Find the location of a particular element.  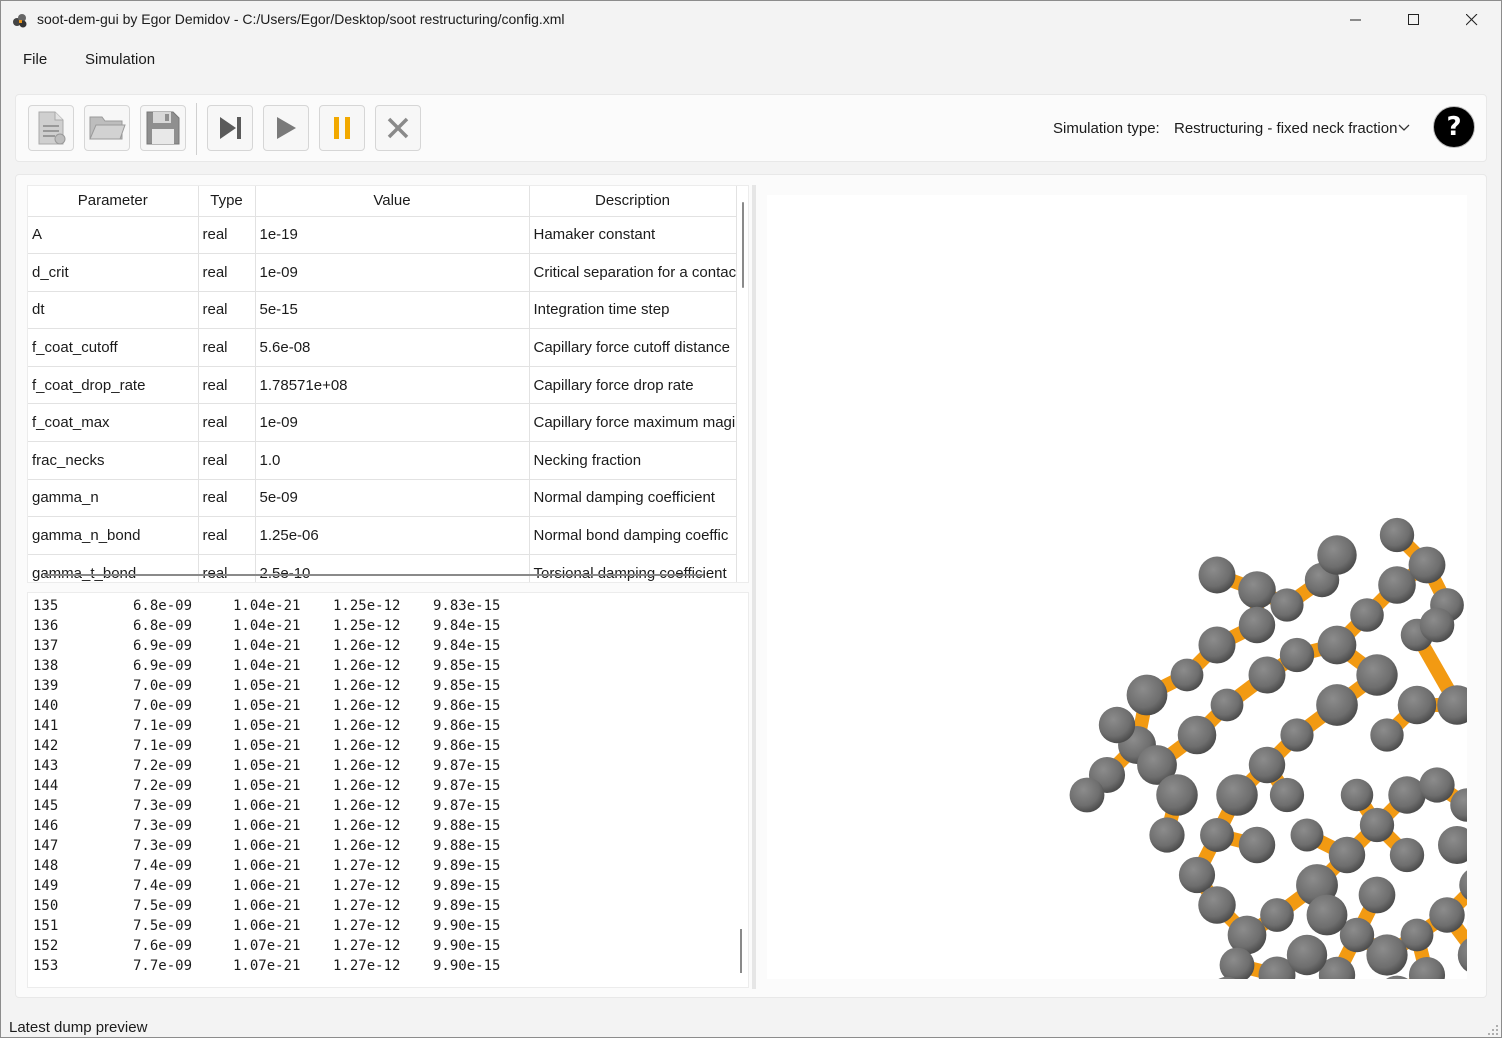

parameter-value-cell: 1.78571e+08 is located at coordinates (392, 385).